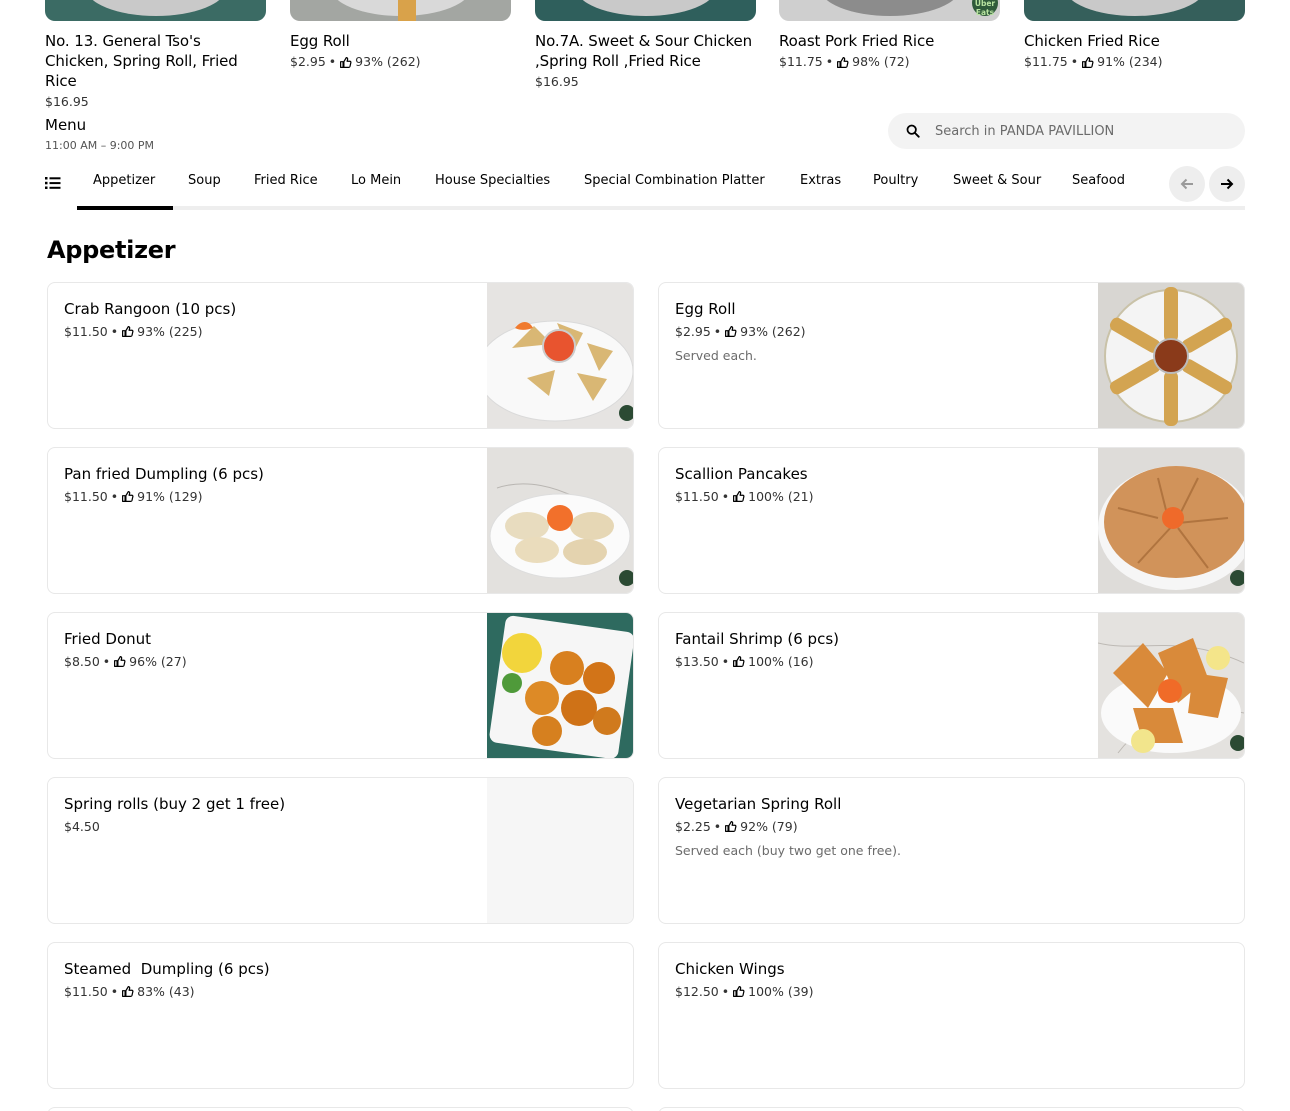 The width and height of the screenshot is (1290, 1111). I want to click on menu-item-rating: 83% (43), so click(166, 991).